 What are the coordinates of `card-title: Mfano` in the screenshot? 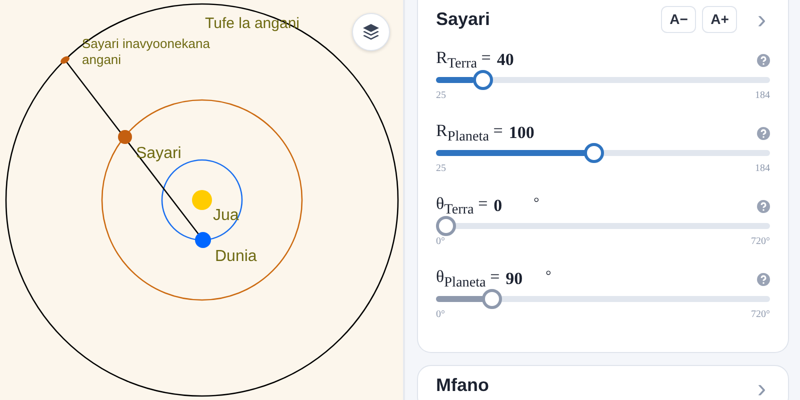 It's located at (462, 385).